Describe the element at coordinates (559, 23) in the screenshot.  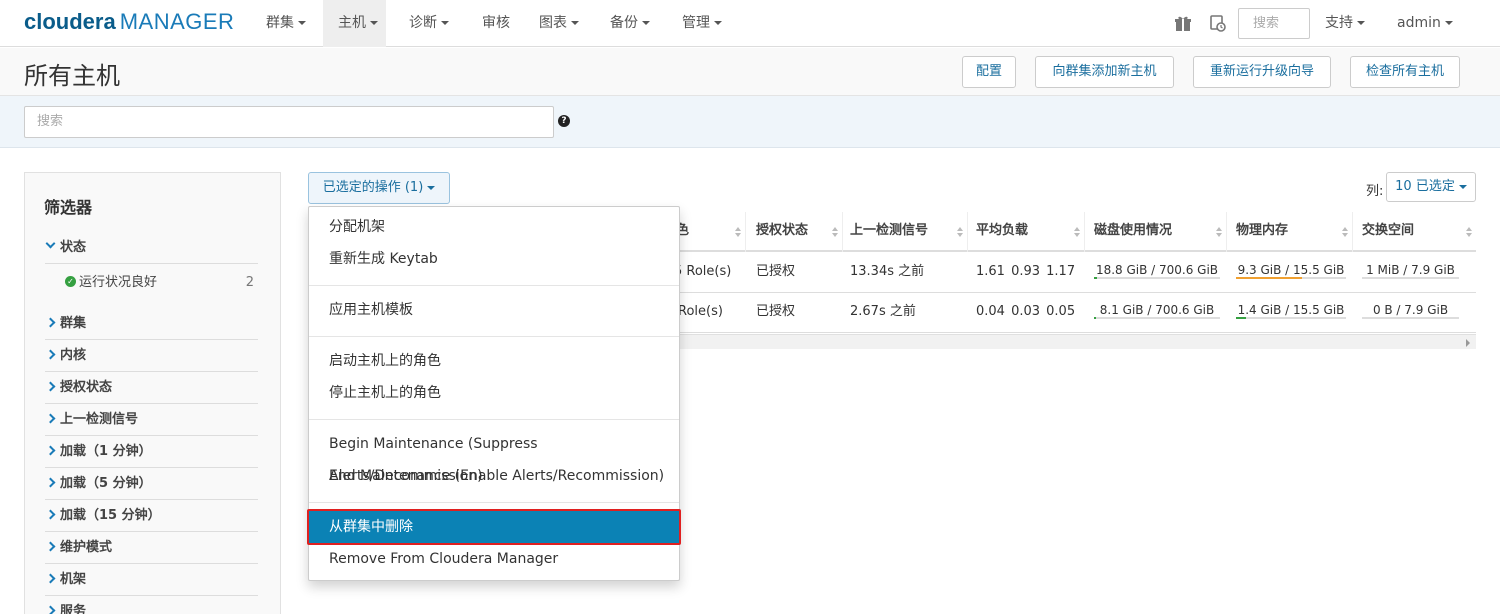
I see `nav-charts: 图表` at that location.